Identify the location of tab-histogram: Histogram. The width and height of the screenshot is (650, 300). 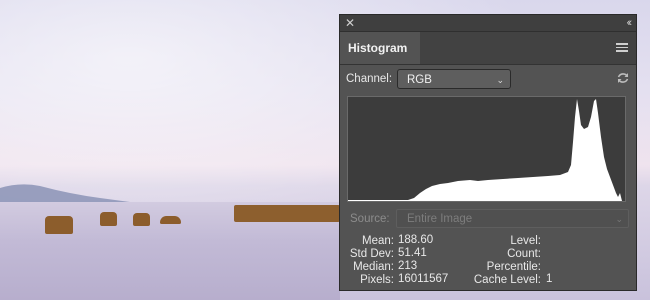
(380, 48).